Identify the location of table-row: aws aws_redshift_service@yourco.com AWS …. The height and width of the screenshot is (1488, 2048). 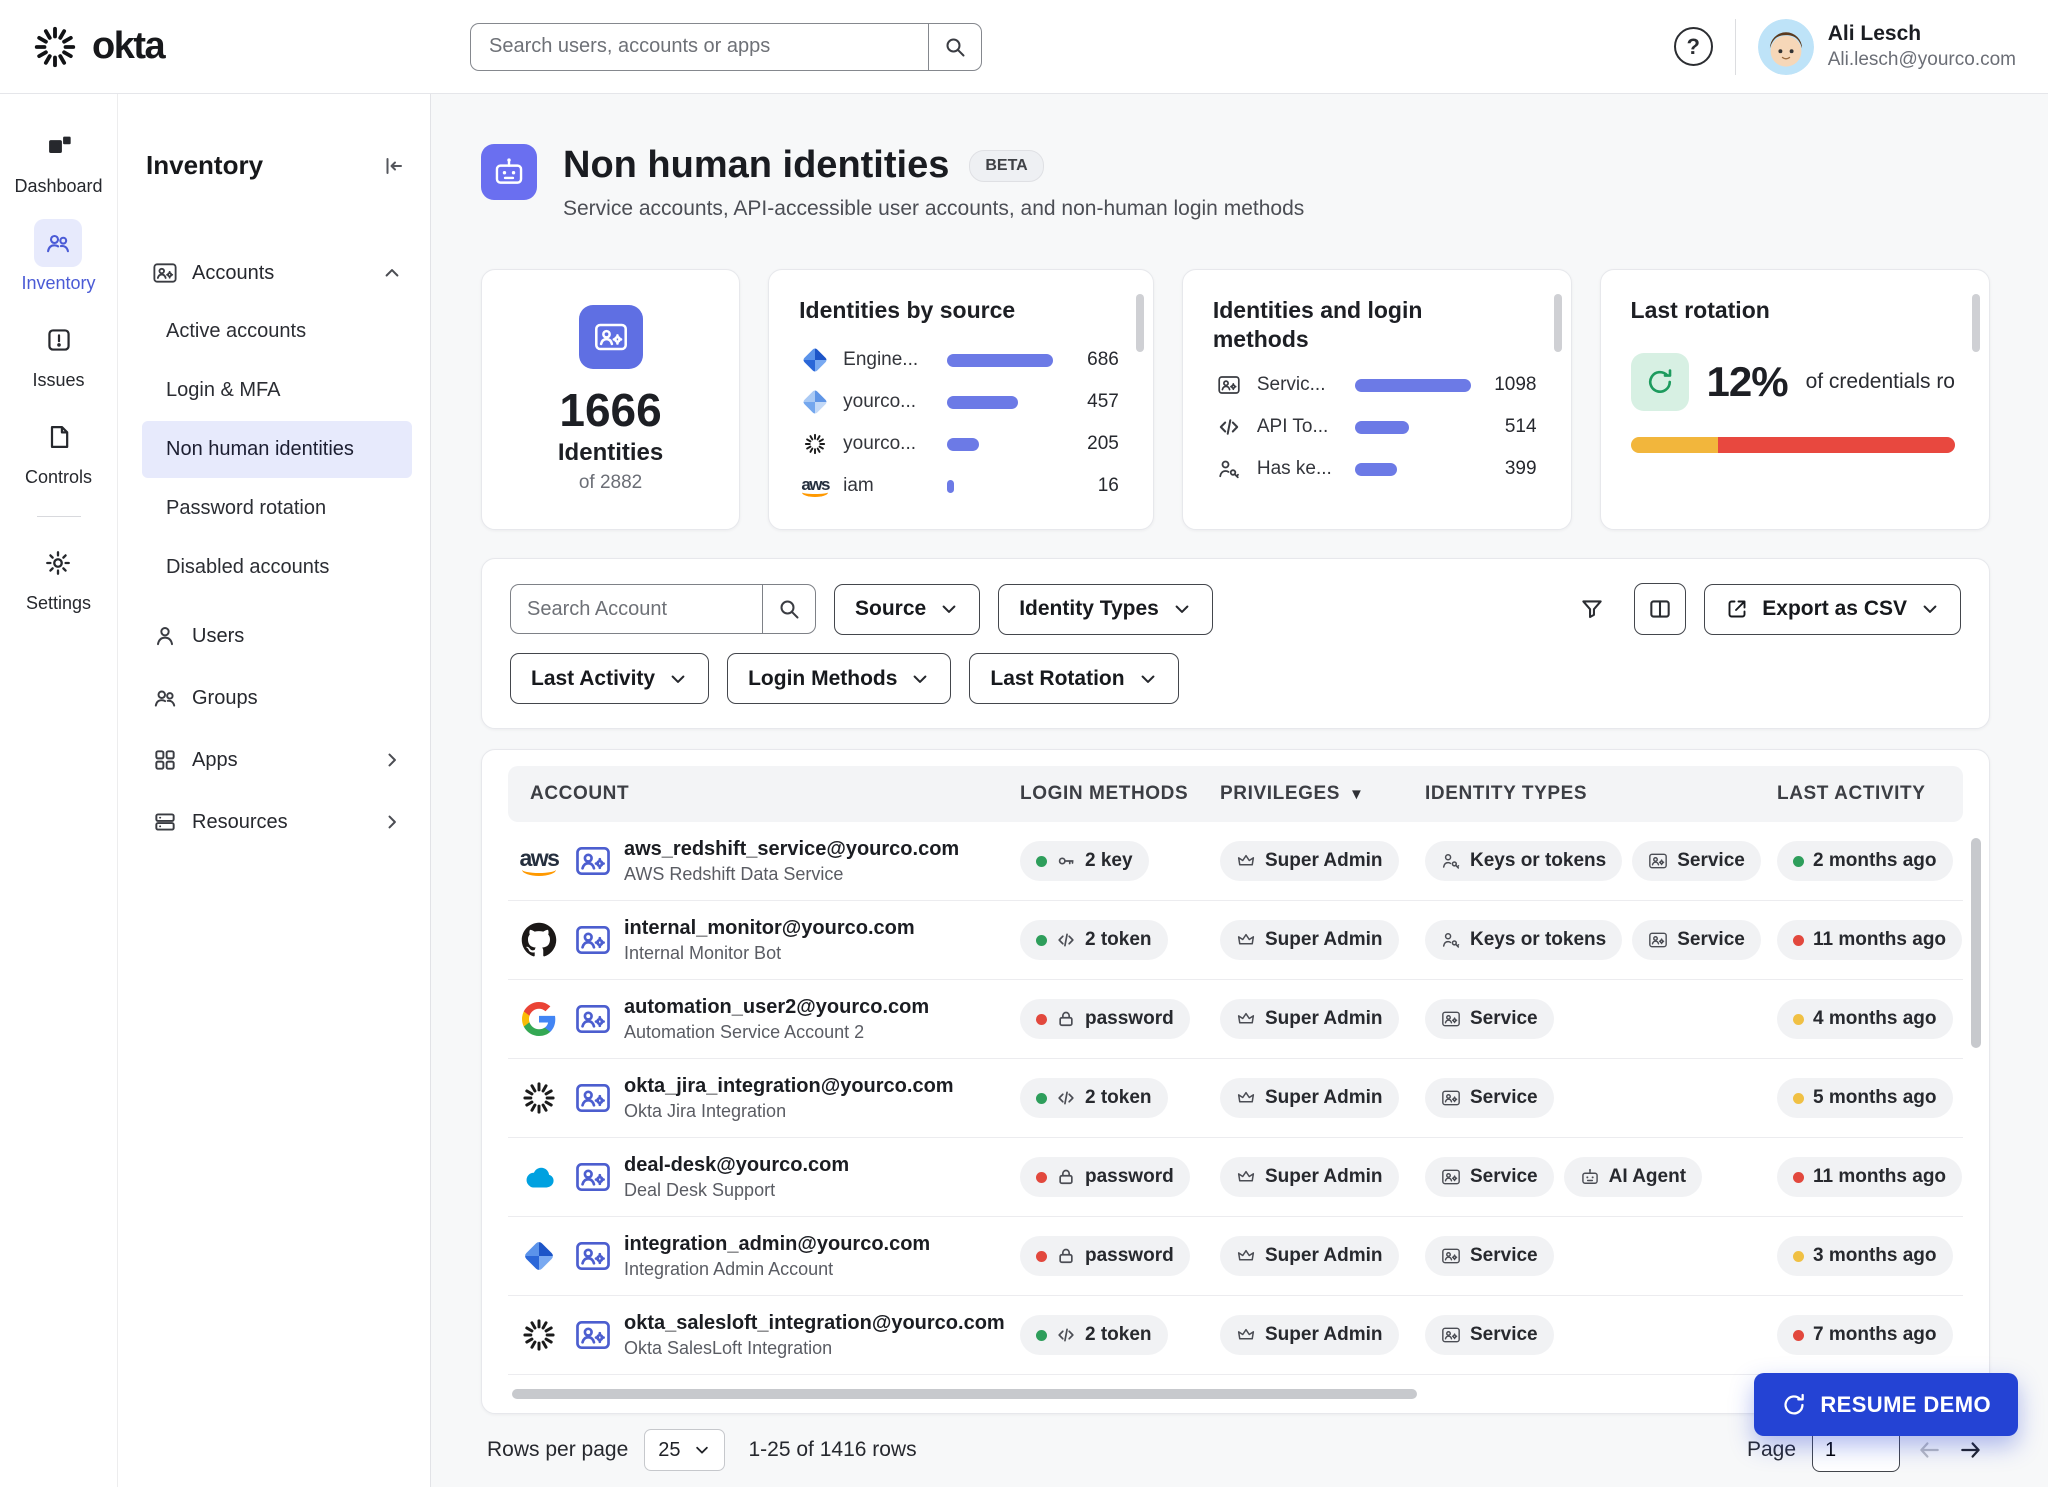
(1235, 861).